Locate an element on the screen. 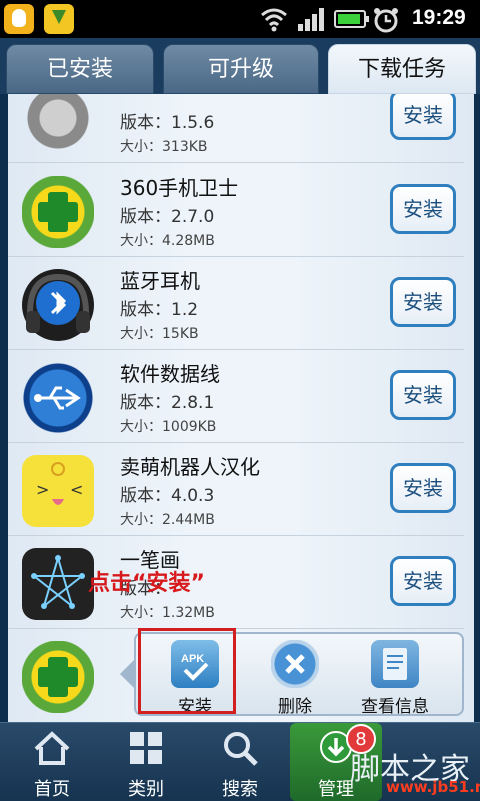 The height and width of the screenshot is (801, 480). popup-arrow is located at coordinates (127, 674).